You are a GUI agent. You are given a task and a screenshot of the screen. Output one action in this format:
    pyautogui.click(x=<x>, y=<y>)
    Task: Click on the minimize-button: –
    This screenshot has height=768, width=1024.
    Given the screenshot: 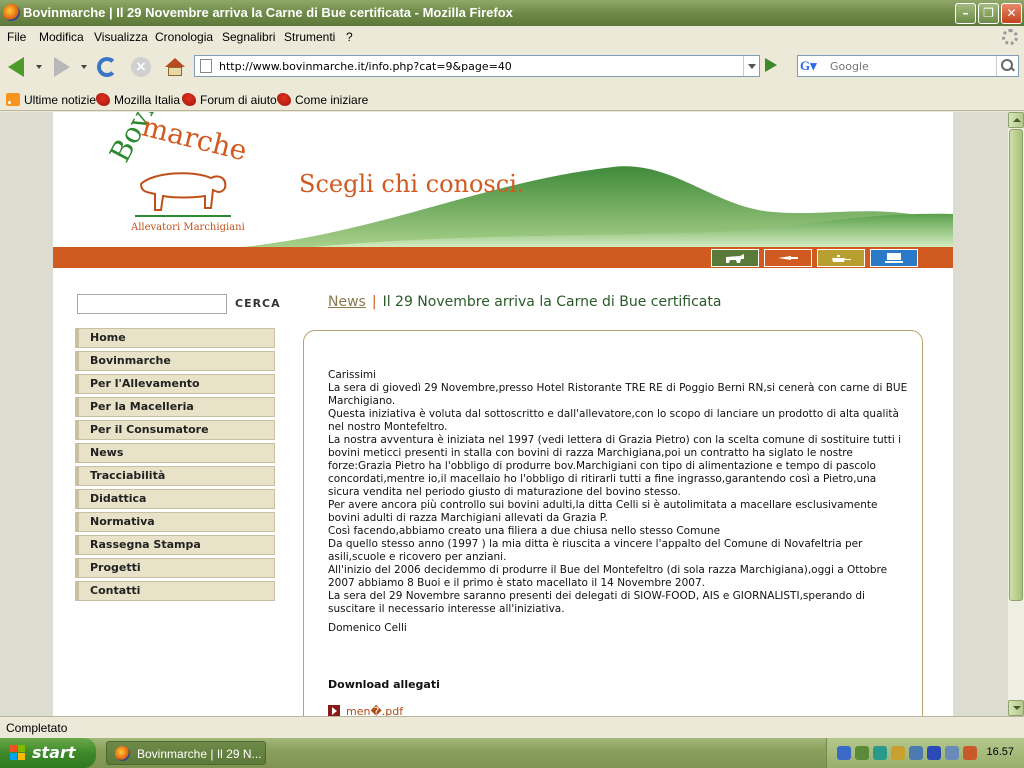 What is the action you would take?
    pyautogui.click(x=965, y=13)
    